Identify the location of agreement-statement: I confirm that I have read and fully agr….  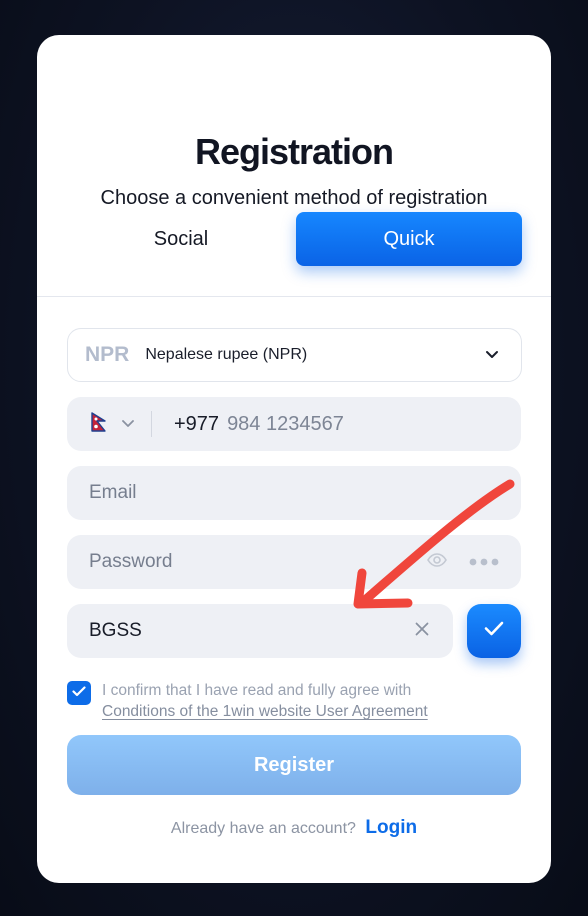
(257, 690).